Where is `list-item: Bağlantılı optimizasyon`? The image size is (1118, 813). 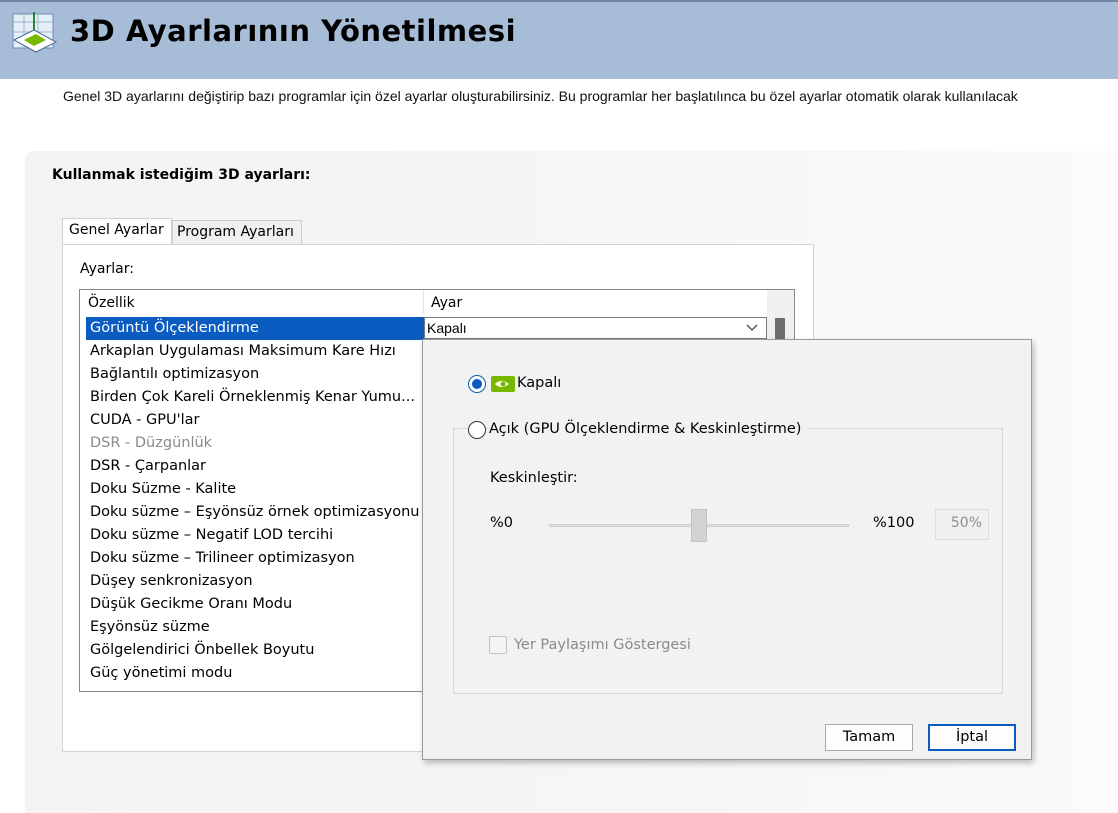 list-item: Bağlantılı optimizasyon is located at coordinates (255, 374).